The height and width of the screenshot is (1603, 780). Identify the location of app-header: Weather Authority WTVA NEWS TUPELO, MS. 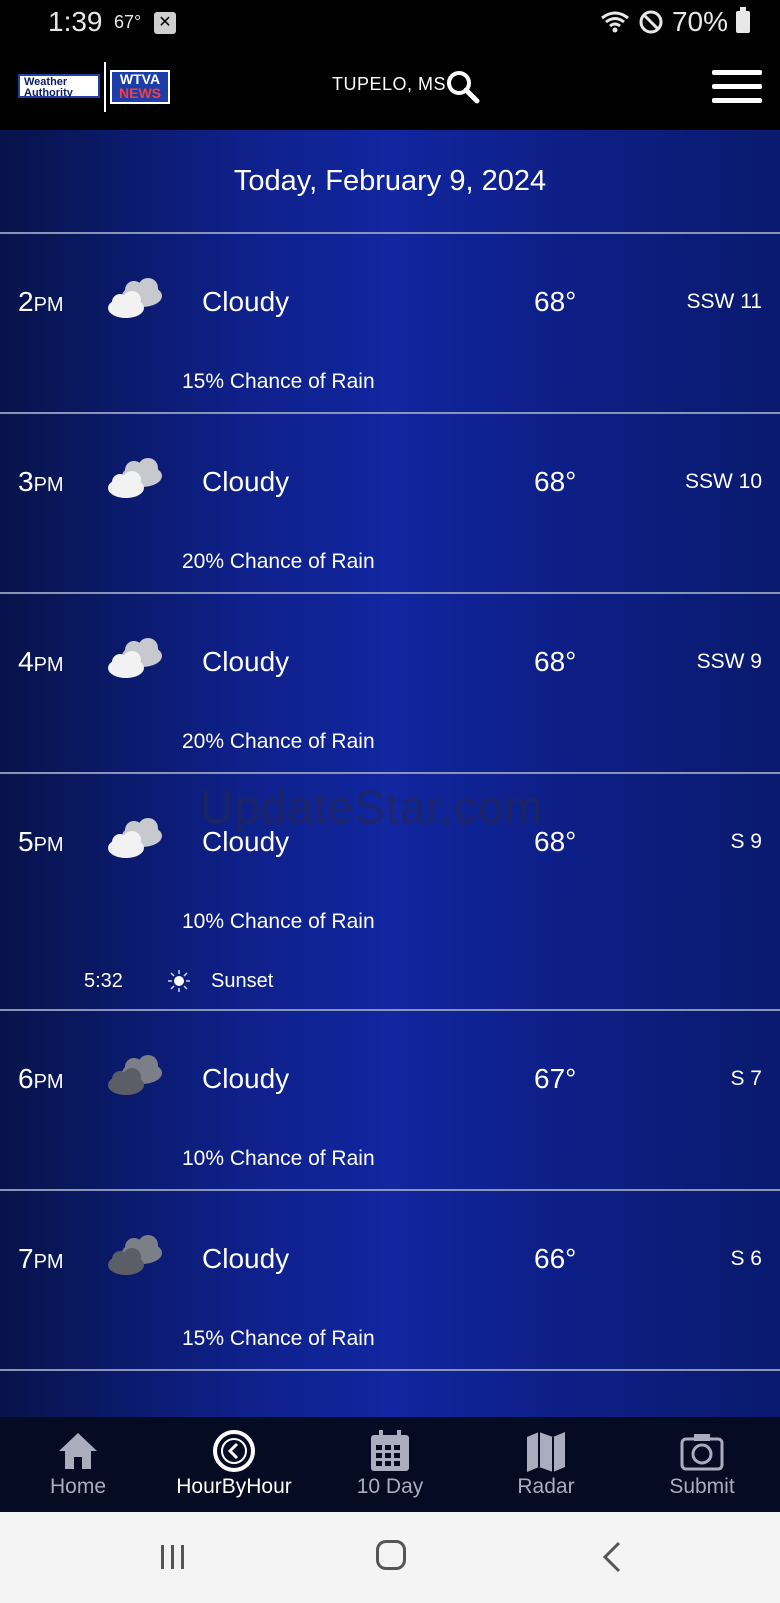
(390, 89).